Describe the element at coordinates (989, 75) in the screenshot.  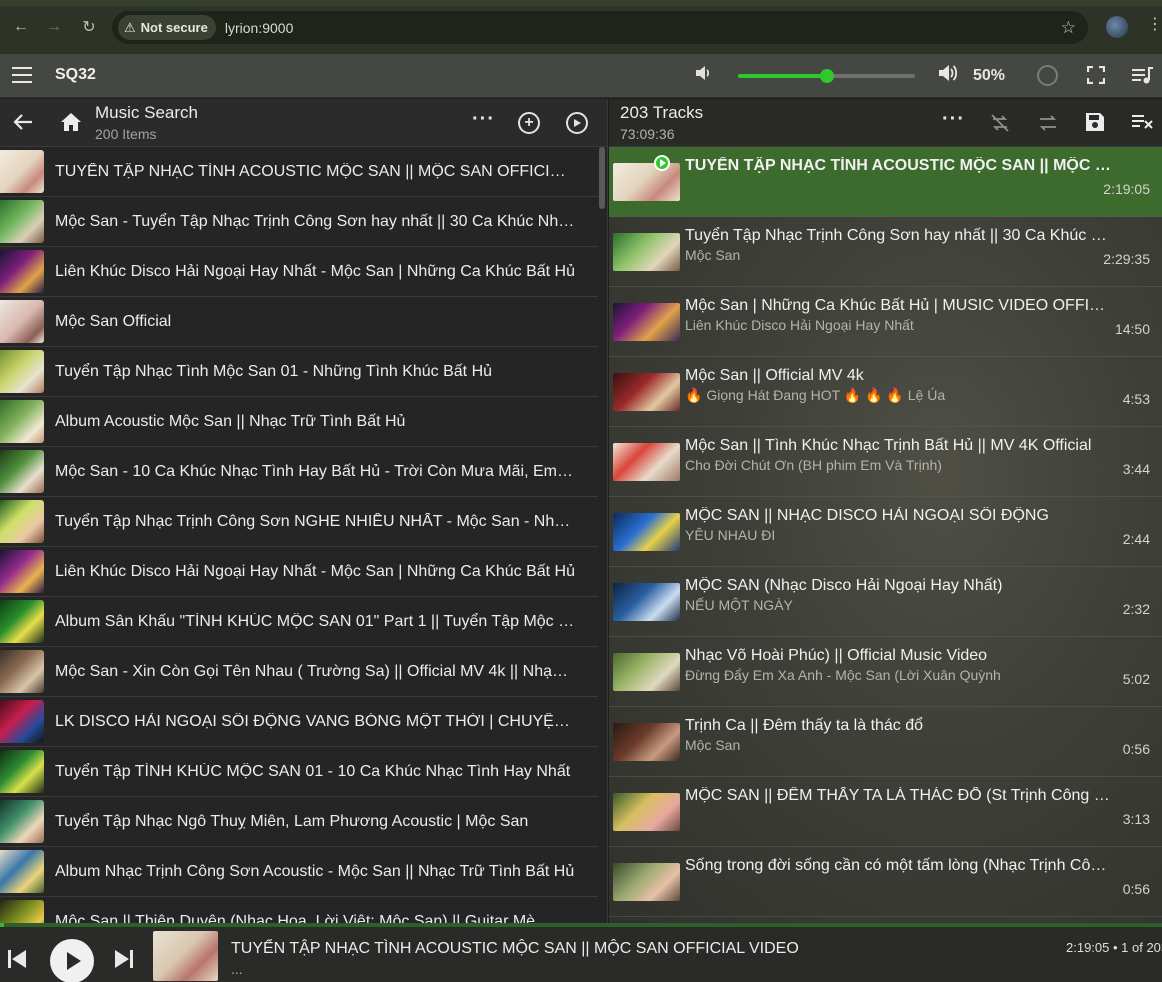
I see `volume-percent: 50%` at that location.